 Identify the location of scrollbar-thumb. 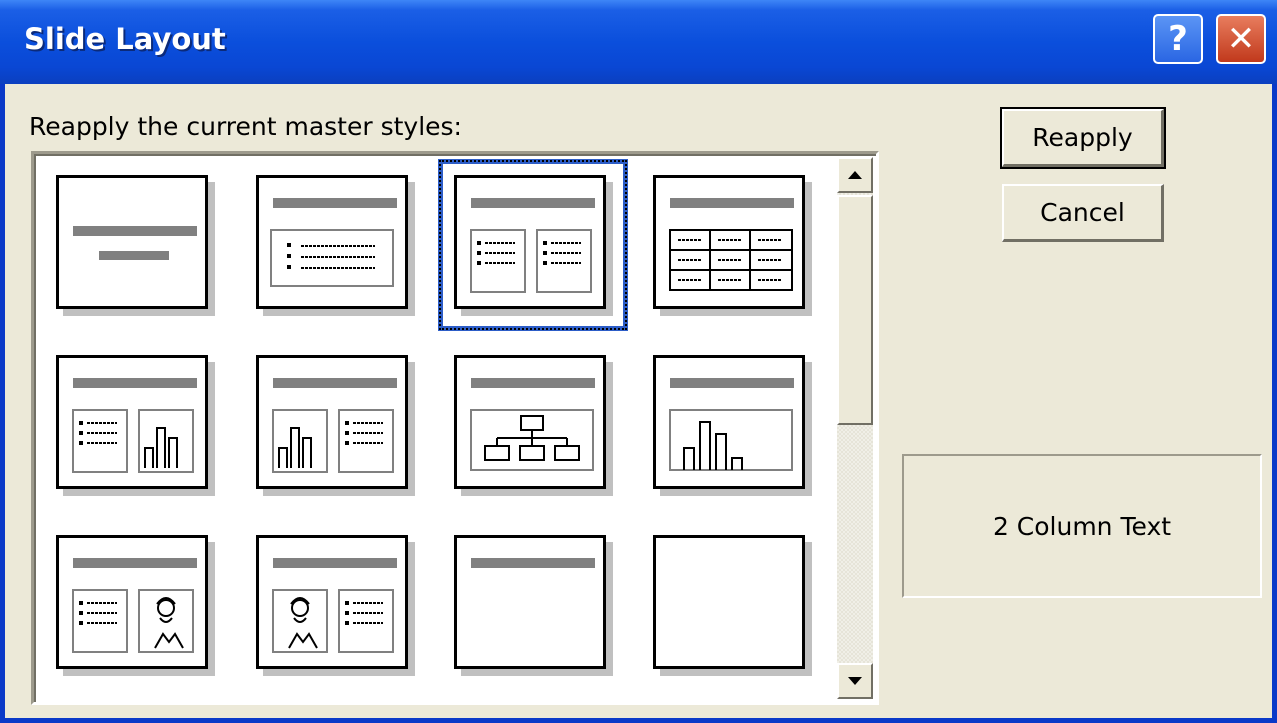
(855, 310).